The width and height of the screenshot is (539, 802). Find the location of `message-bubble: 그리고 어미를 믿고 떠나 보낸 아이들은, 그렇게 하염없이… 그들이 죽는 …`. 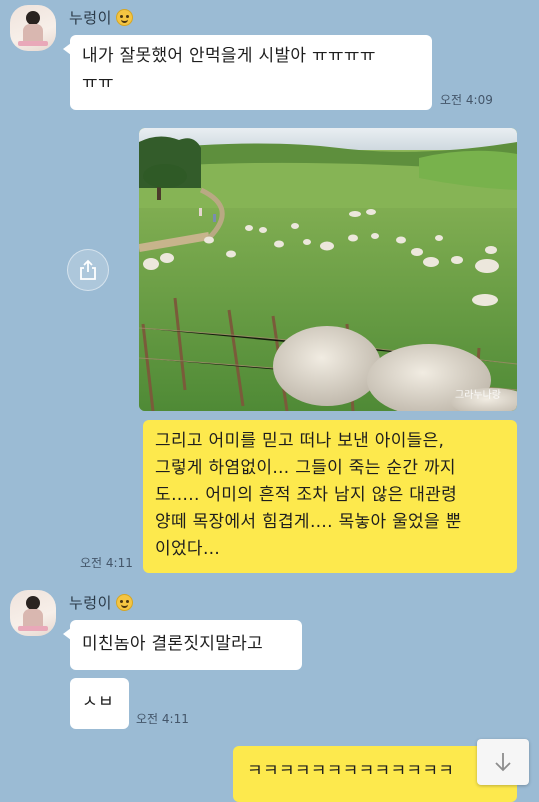

message-bubble: 그리고 어미를 믿고 떠나 보낸 아이들은, 그렇게 하염없이… 그들이 죽는 … is located at coordinates (330, 496).